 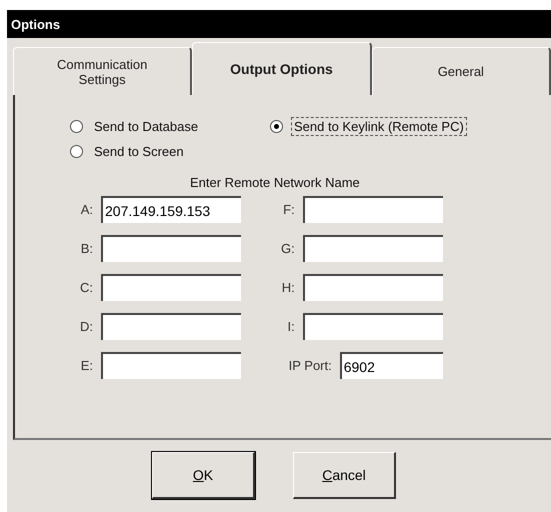 I want to click on field-label: I:, so click(x=291, y=326).